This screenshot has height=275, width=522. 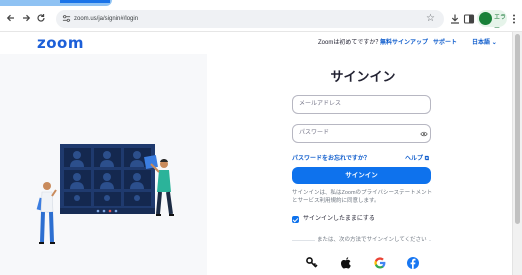 What do you see at coordinates (26, 18) in the screenshot?
I see `forward-icon` at bounding box center [26, 18].